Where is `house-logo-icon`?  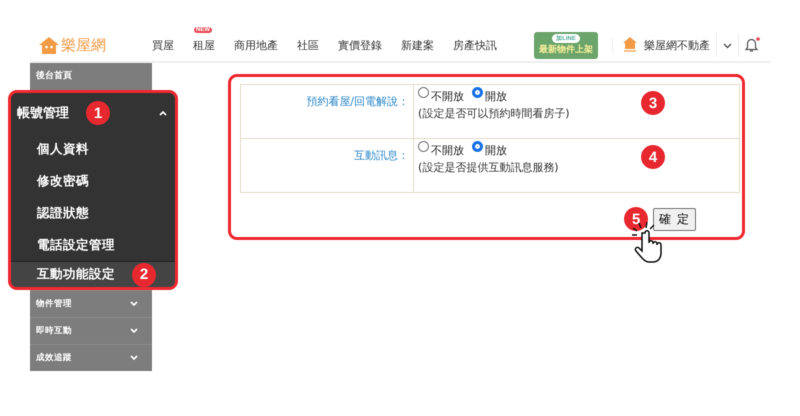 house-logo-icon is located at coordinates (49, 45).